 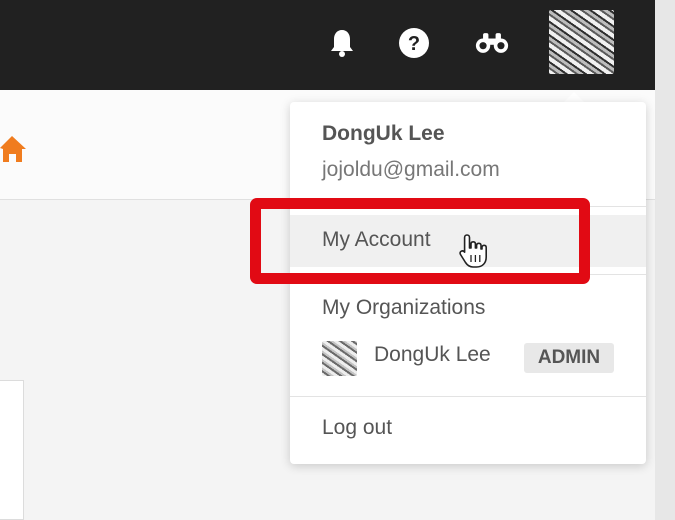 I want to click on my-account-menu-item: My Account, so click(x=468, y=241).